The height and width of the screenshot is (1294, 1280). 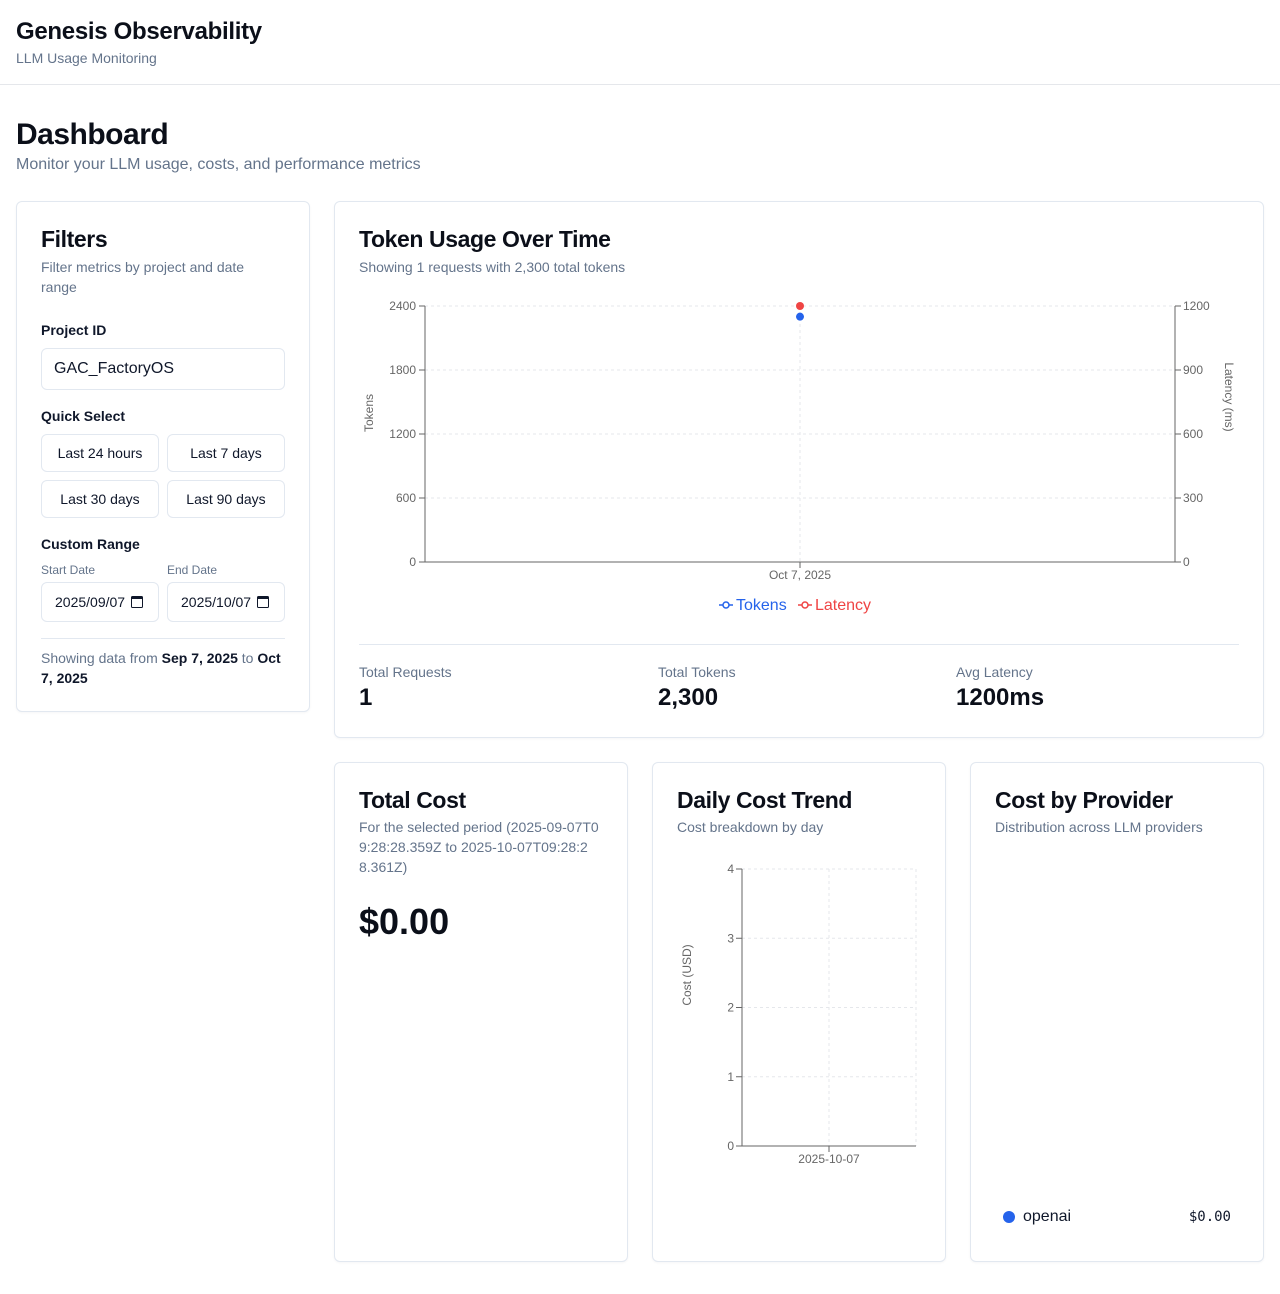 I want to click on end-date-input: 2025/10/07, so click(x=226, y=602).